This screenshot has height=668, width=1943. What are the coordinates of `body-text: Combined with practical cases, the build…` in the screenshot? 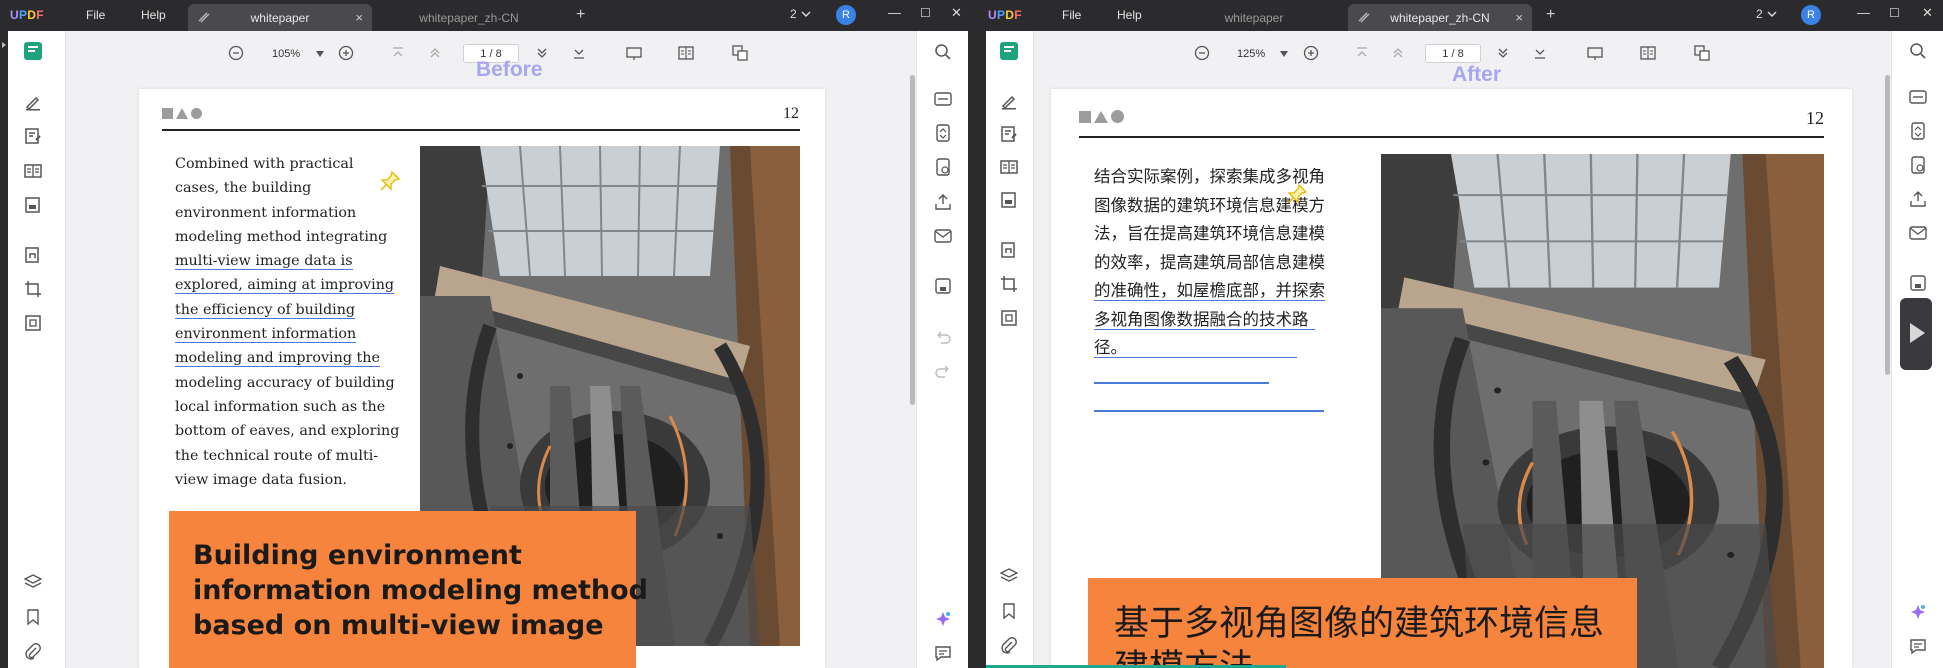 It's located at (287, 322).